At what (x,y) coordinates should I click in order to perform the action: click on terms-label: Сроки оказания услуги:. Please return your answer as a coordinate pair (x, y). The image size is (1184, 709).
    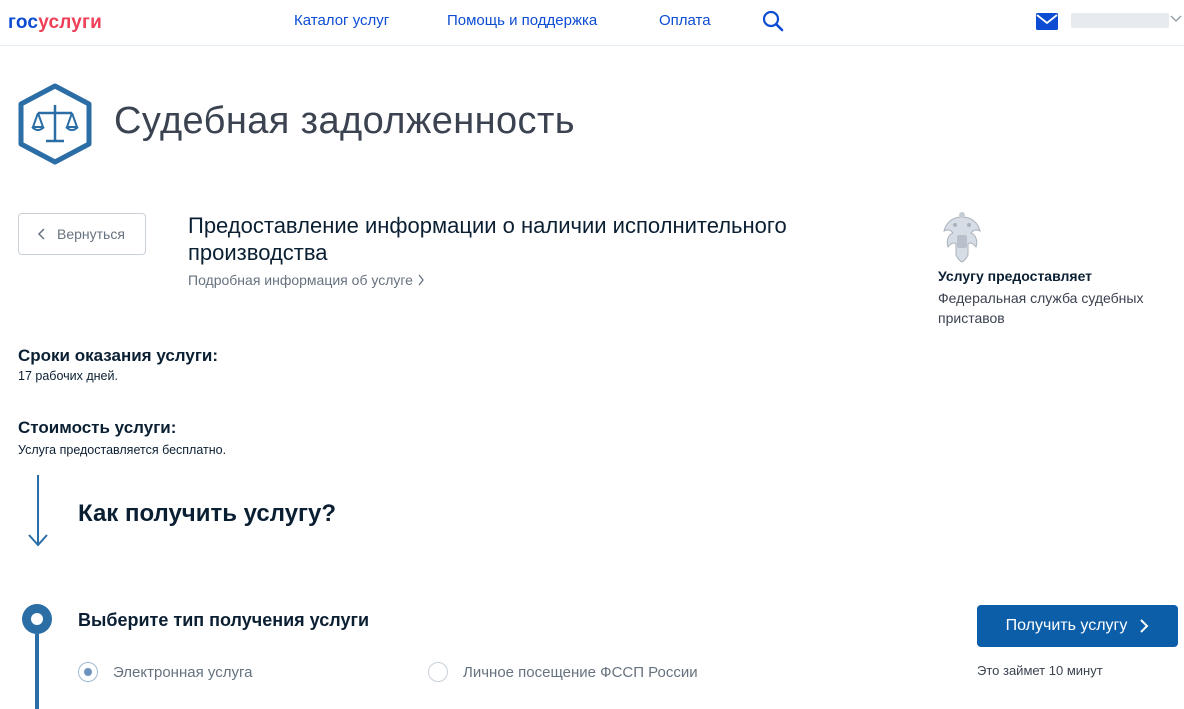
    Looking at the image, I should click on (118, 355).